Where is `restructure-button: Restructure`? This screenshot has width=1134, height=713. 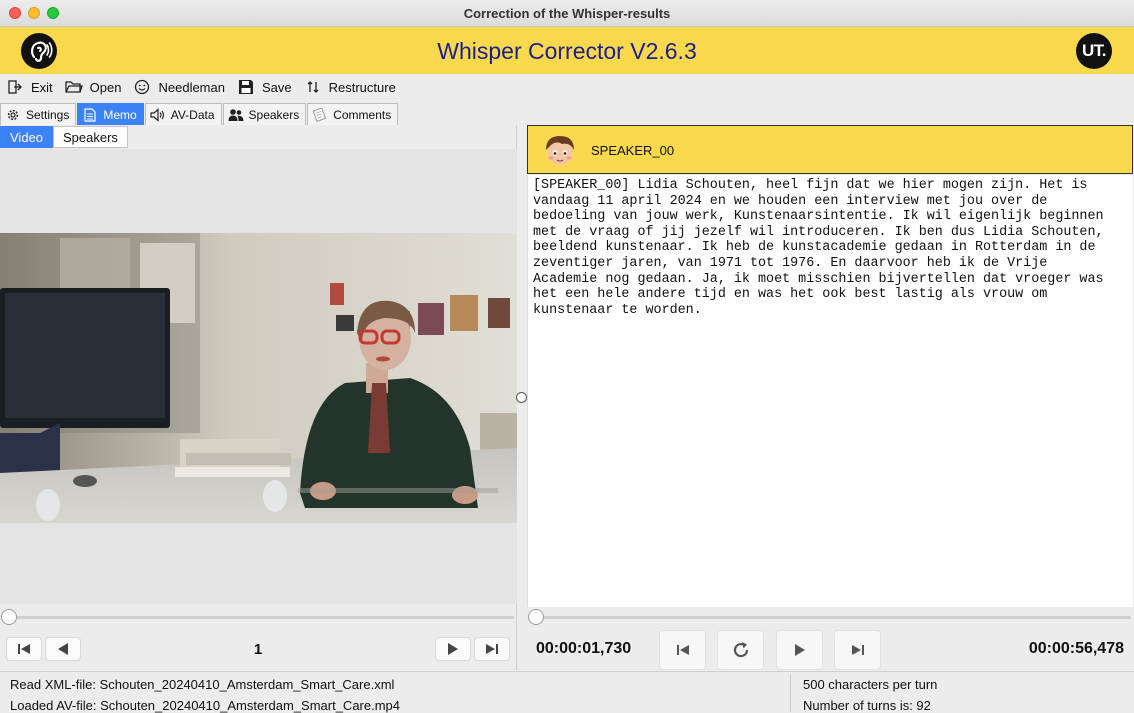
restructure-button: Restructure is located at coordinates (350, 87).